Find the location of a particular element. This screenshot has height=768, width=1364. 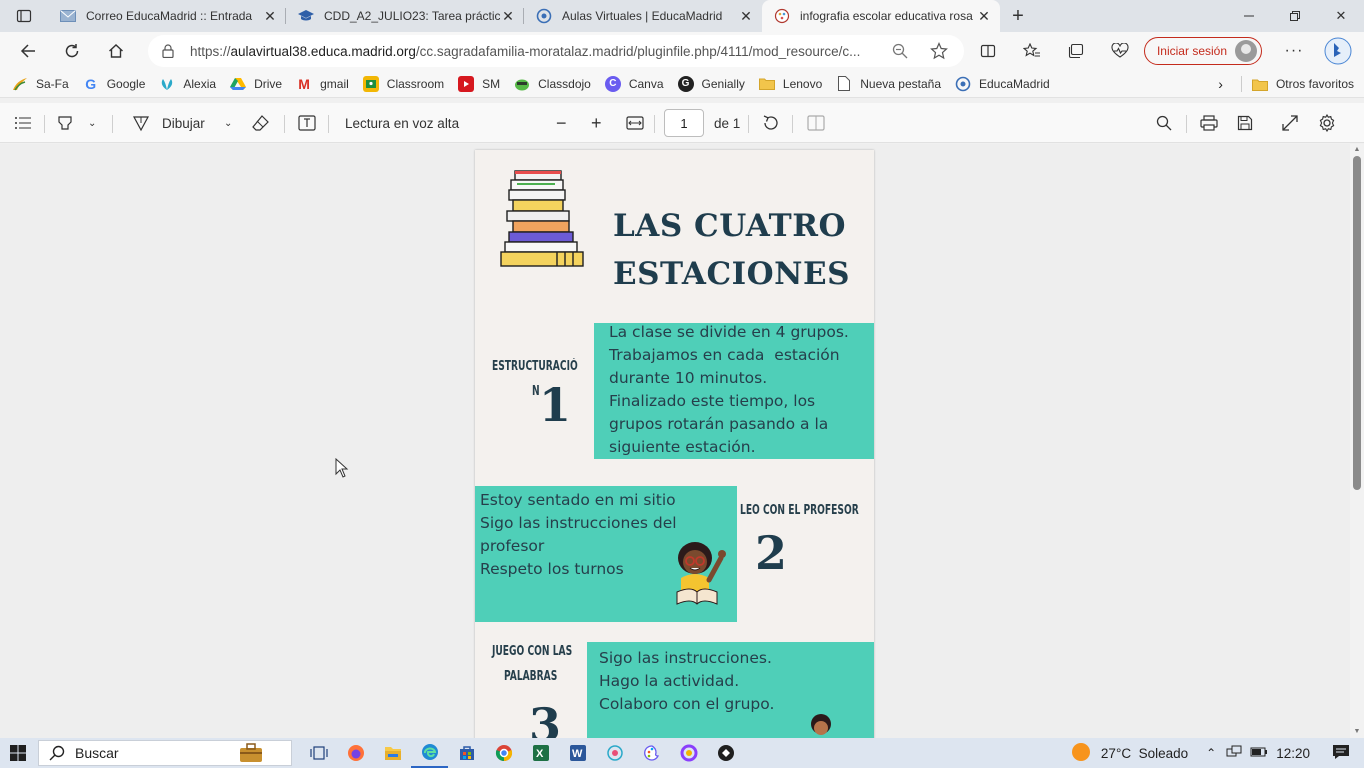

briefcase-icon is located at coordinates (251, 754).